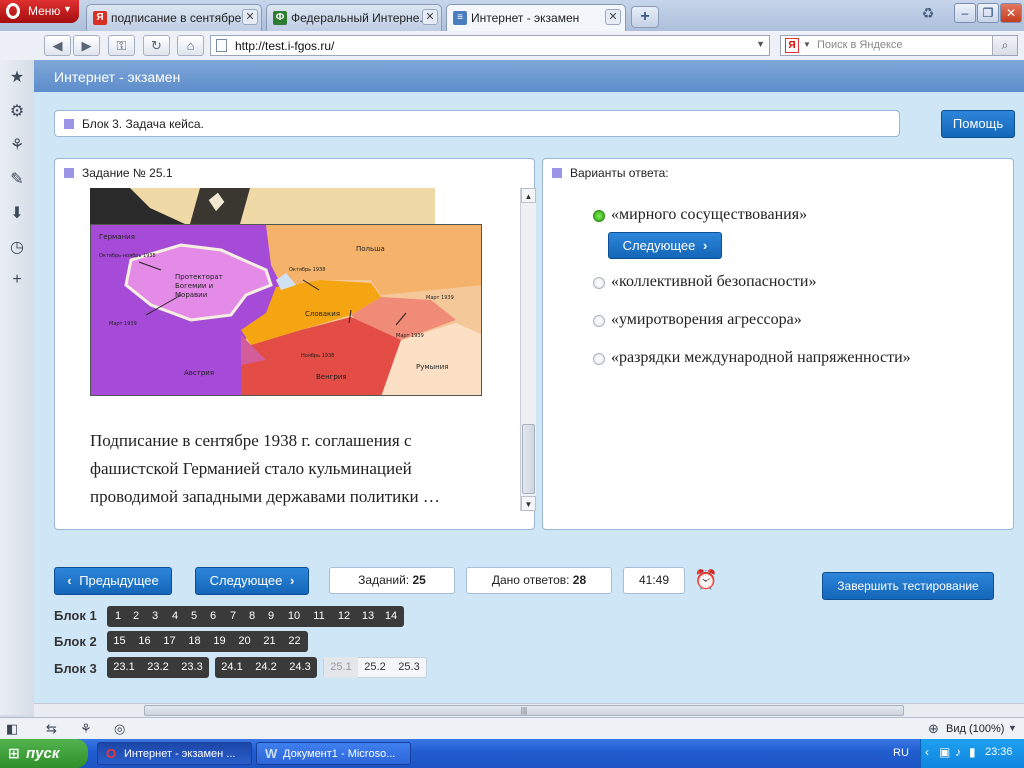 This screenshot has width=1024, height=768. What do you see at coordinates (319, 616) in the screenshot?
I see `question-cell: 11` at bounding box center [319, 616].